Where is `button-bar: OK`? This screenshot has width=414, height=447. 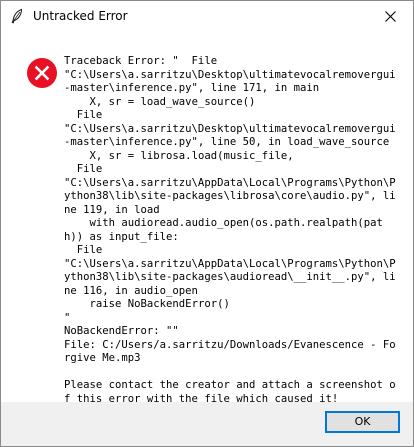
button-bar: OK is located at coordinates (207, 424).